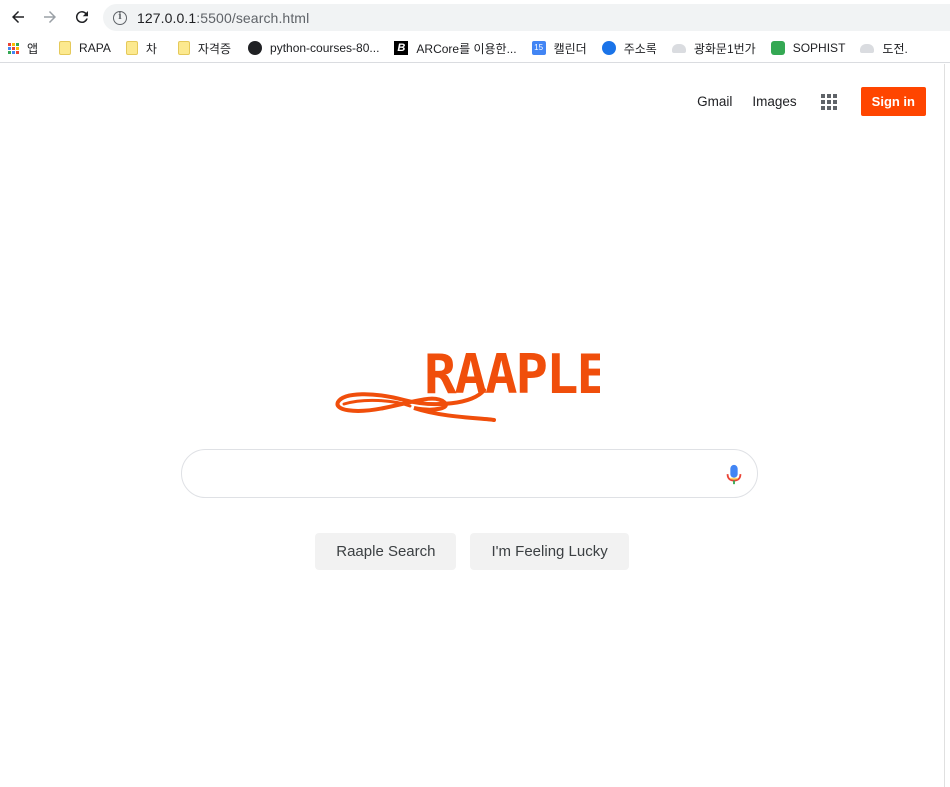  I want to click on bookmark-label: 차, so click(151, 48).